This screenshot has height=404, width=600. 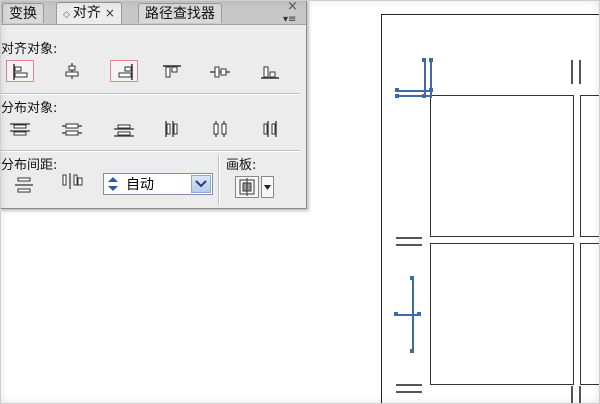 What do you see at coordinates (29, 108) in the screenshot?
I see `distribute-objects-label: 分布对象:` at bounding box center [29, 108].